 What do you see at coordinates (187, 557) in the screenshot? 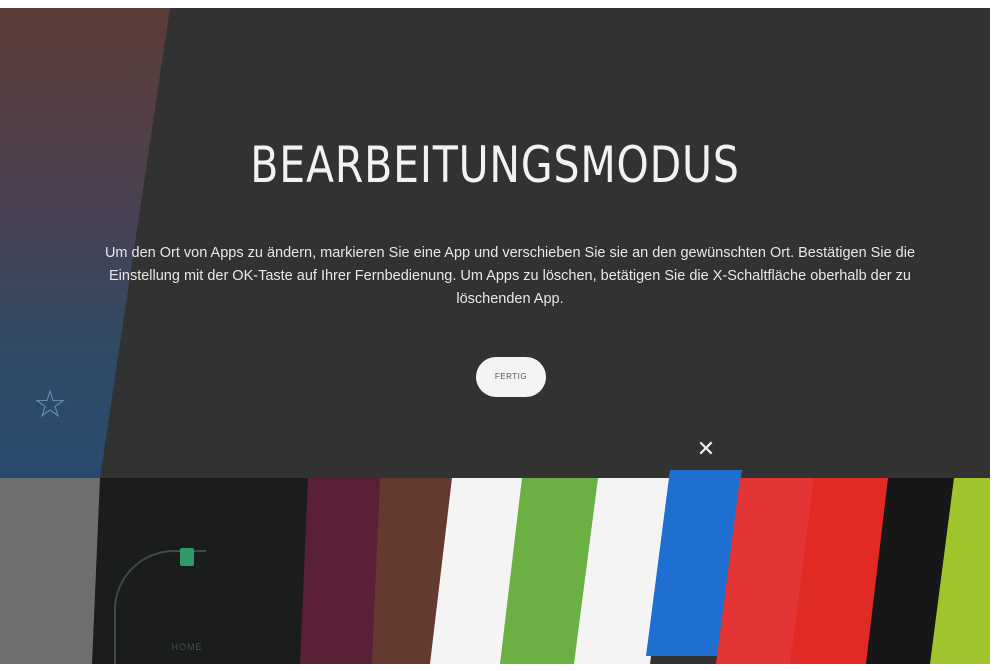
I see `home-icon` at bounding box center [187, 557].